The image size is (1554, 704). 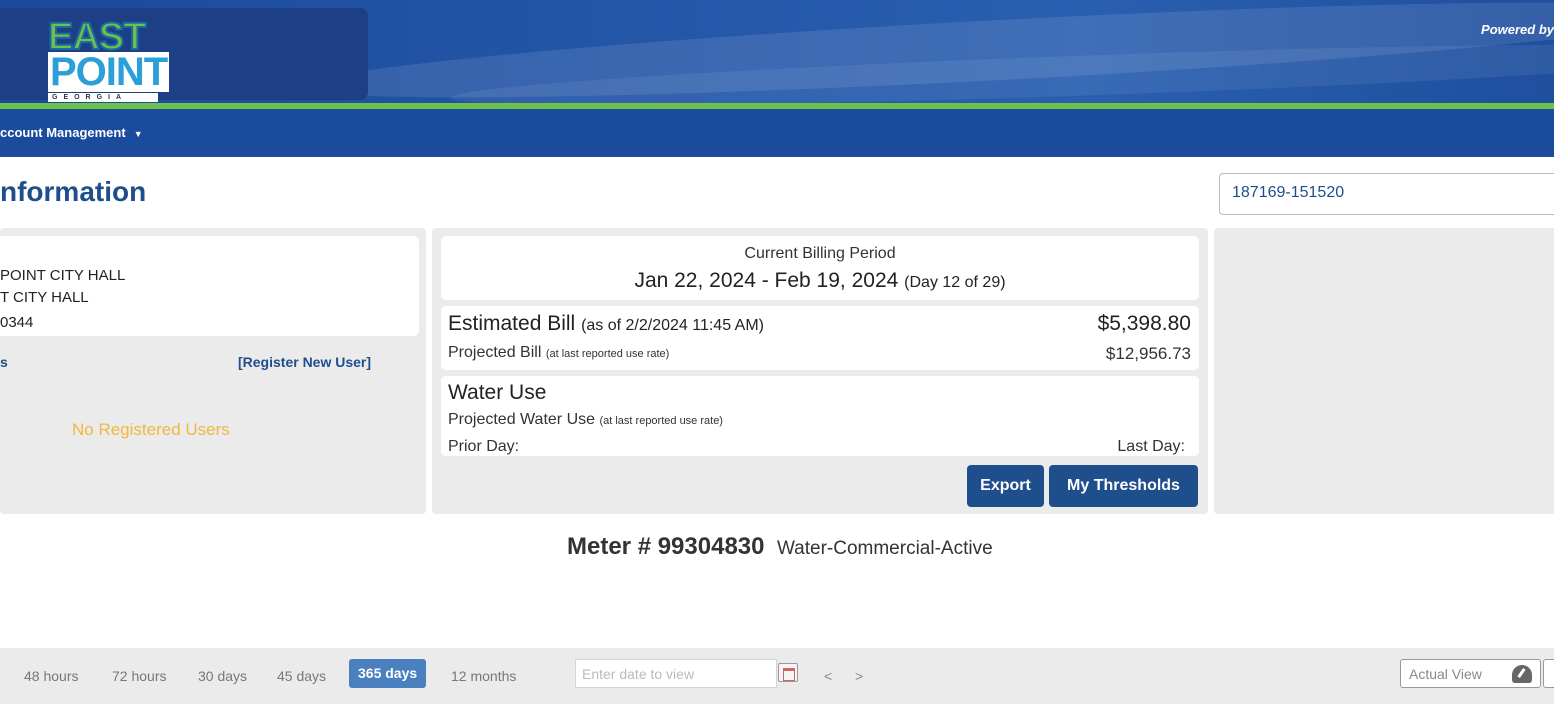 I want to click on address-line: T CITY HALL, so click(x=44, y=297).